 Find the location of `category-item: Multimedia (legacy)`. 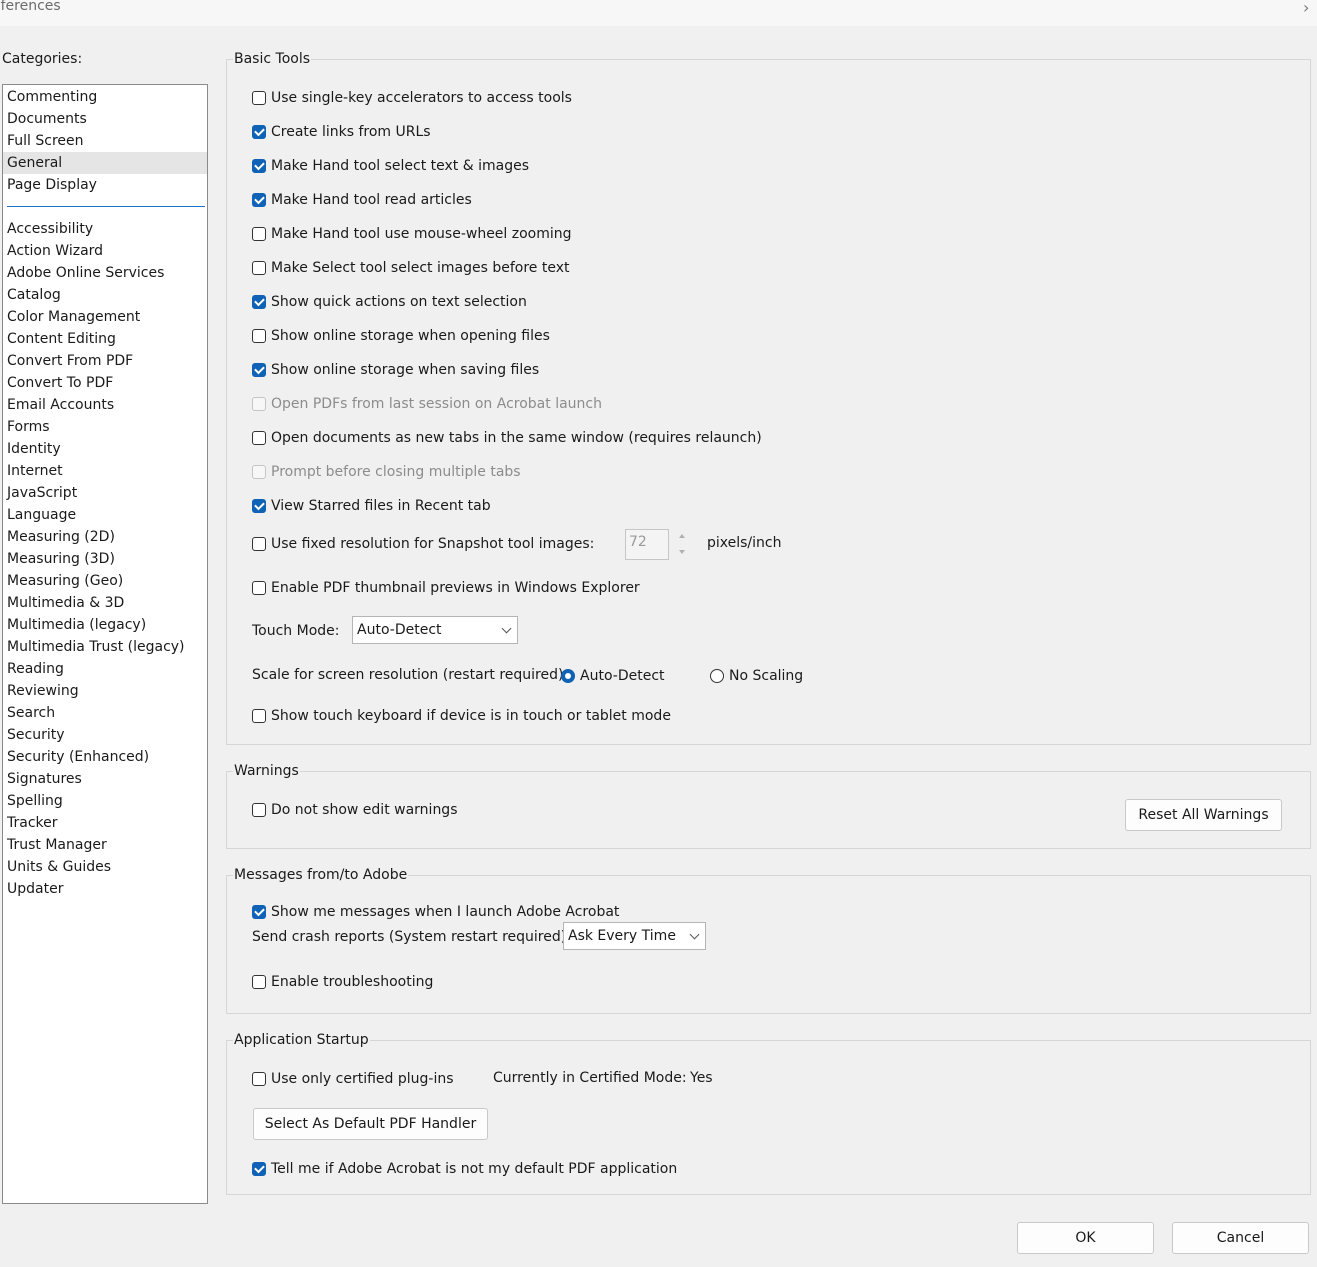

category-item: Multimedia (legacy) is located at coordinates (105, 625).